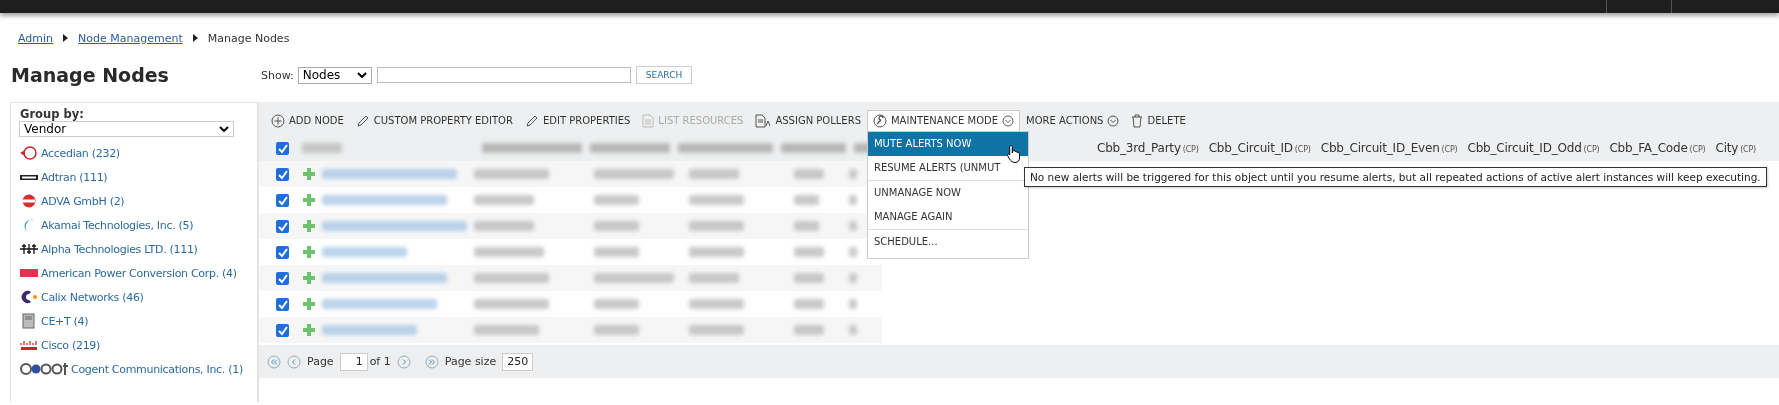 The width and height of the screenshot is (1779, 405). Describe the element at coordinates (74, 177) in the screenshot. I see `vendor-link: Adtran (111)` at that location.